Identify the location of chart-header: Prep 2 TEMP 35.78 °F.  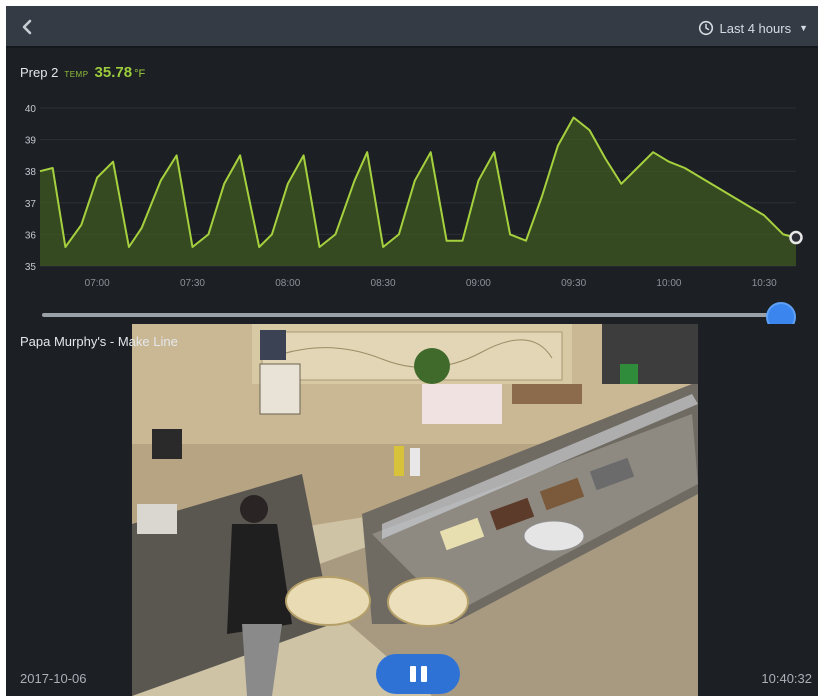
(82, 72).